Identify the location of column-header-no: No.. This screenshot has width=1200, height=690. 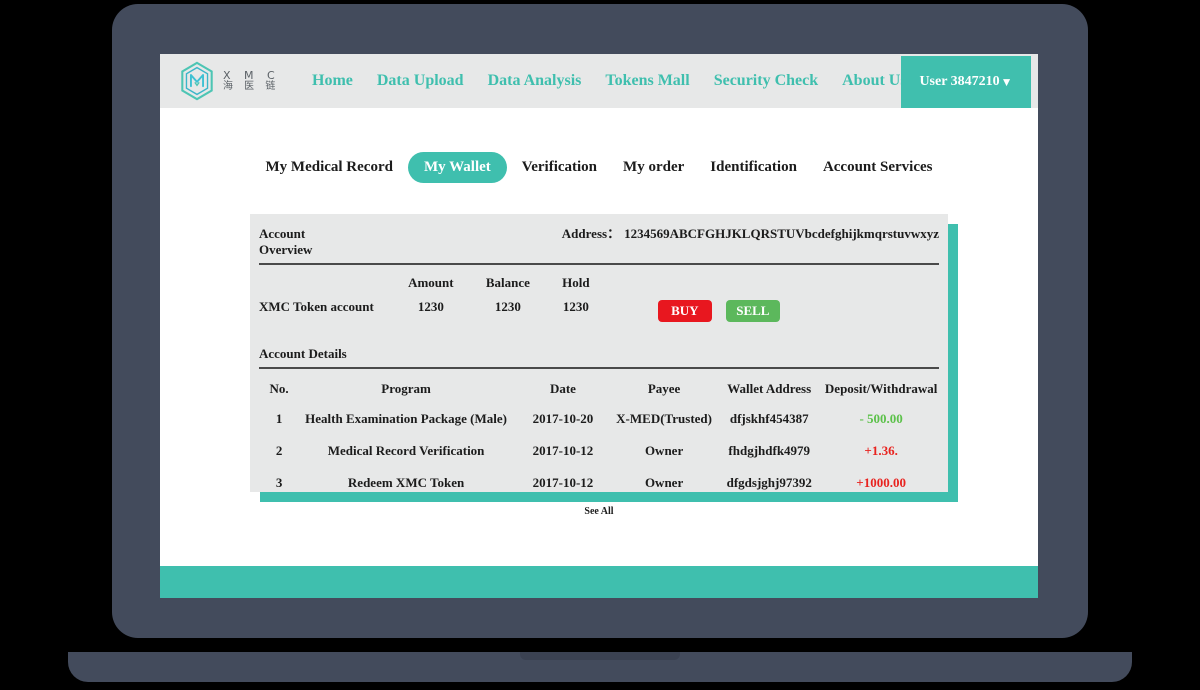
(279, 388).